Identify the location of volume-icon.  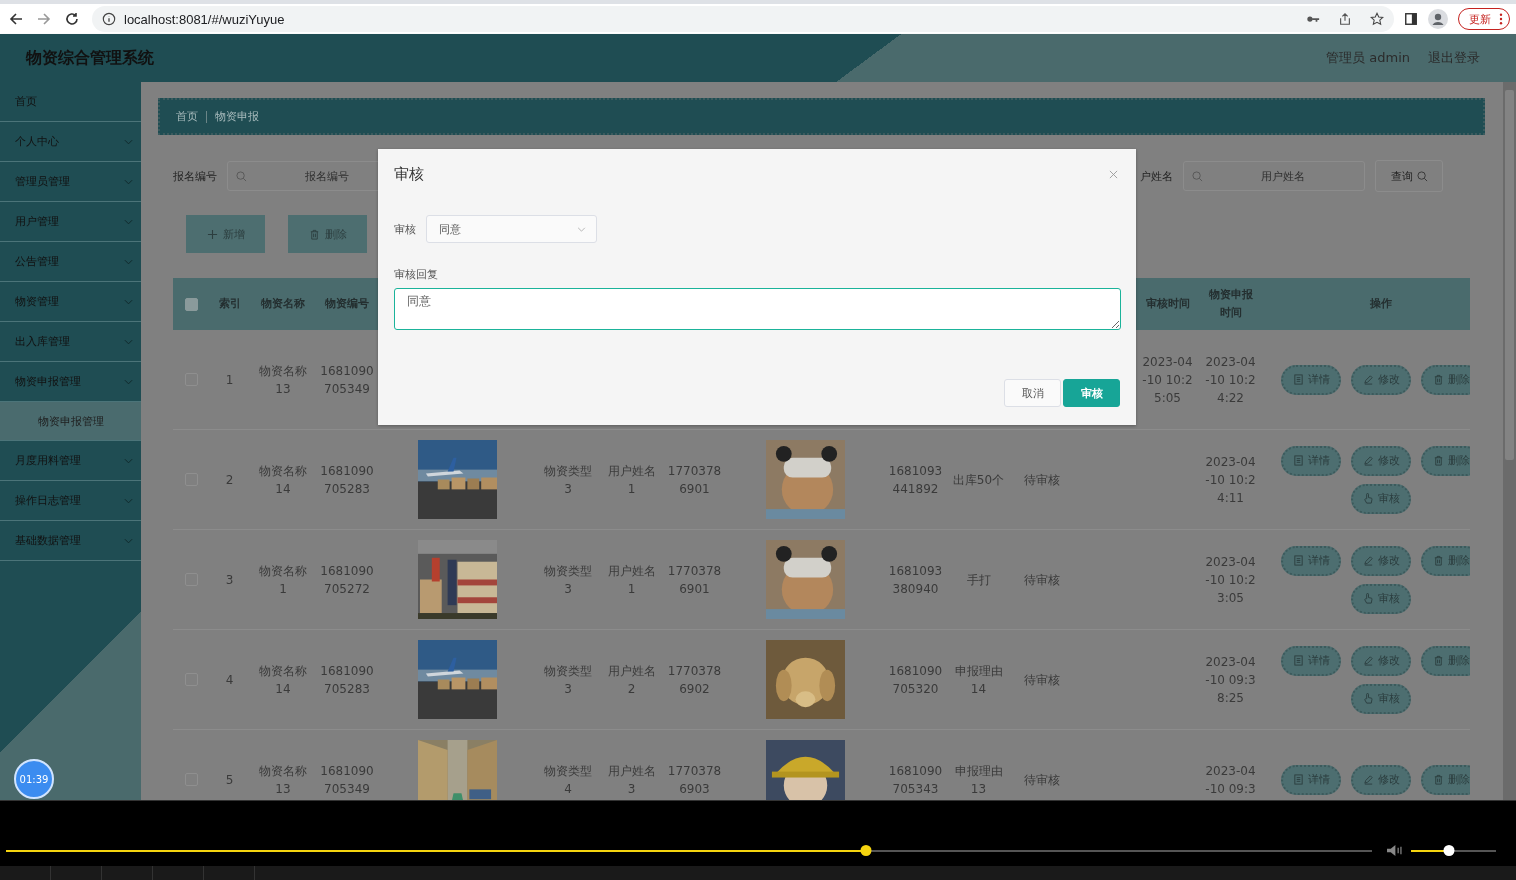
(1394, 850).